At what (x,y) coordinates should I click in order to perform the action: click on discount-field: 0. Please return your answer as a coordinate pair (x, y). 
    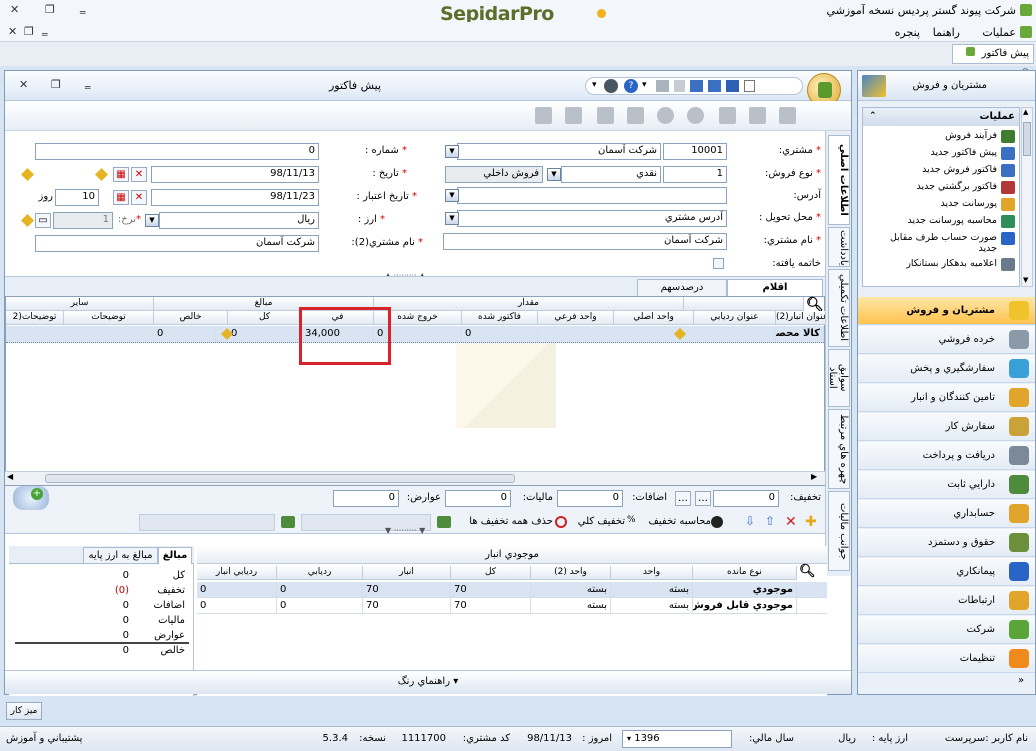
    Looking at the image, I should click on (746, 498).